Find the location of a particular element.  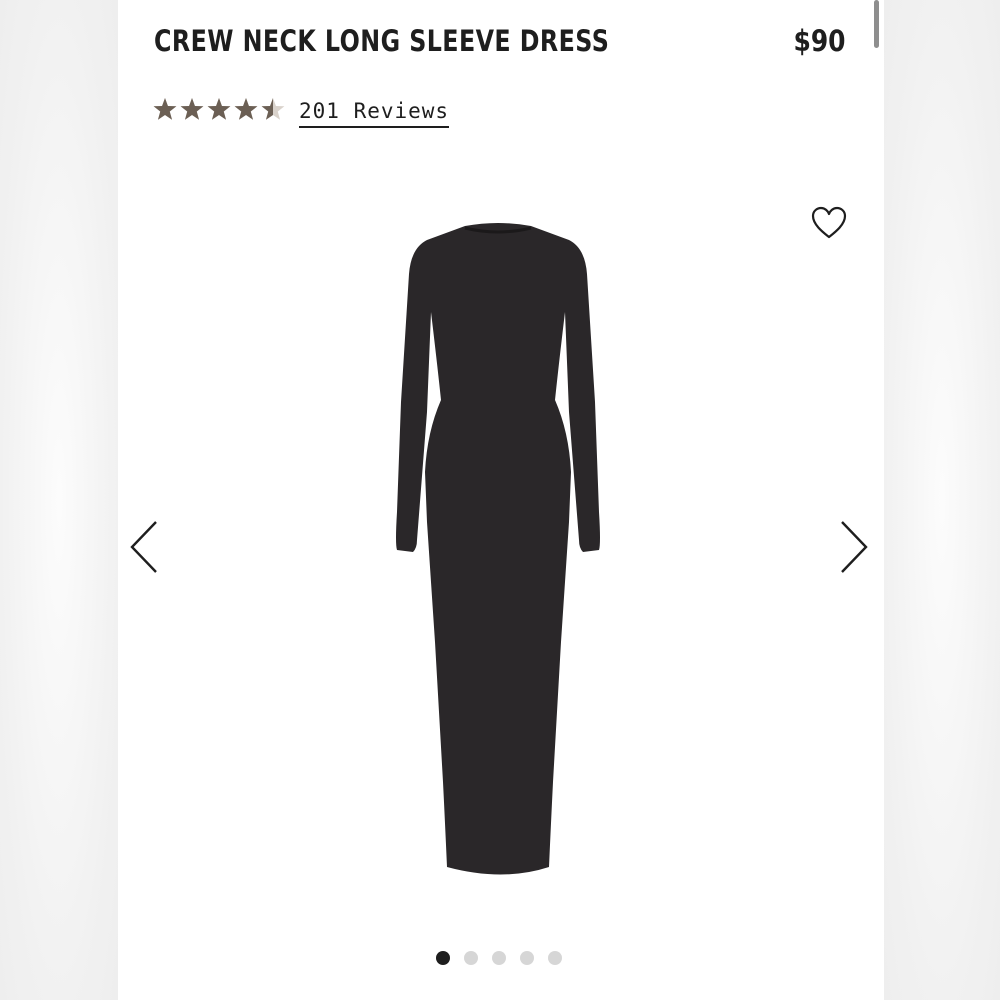

stars-group is located at coordinates (219, 110).